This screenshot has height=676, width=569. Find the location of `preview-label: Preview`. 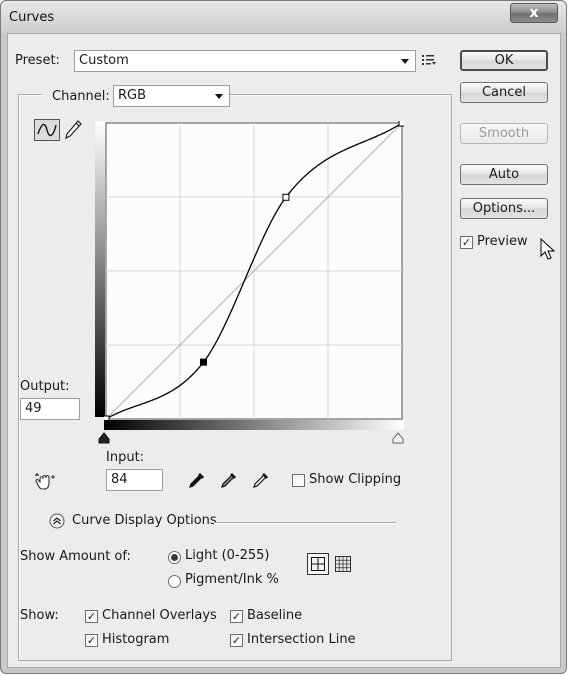

preview-label: Preview is located at coordinates (502, 241).